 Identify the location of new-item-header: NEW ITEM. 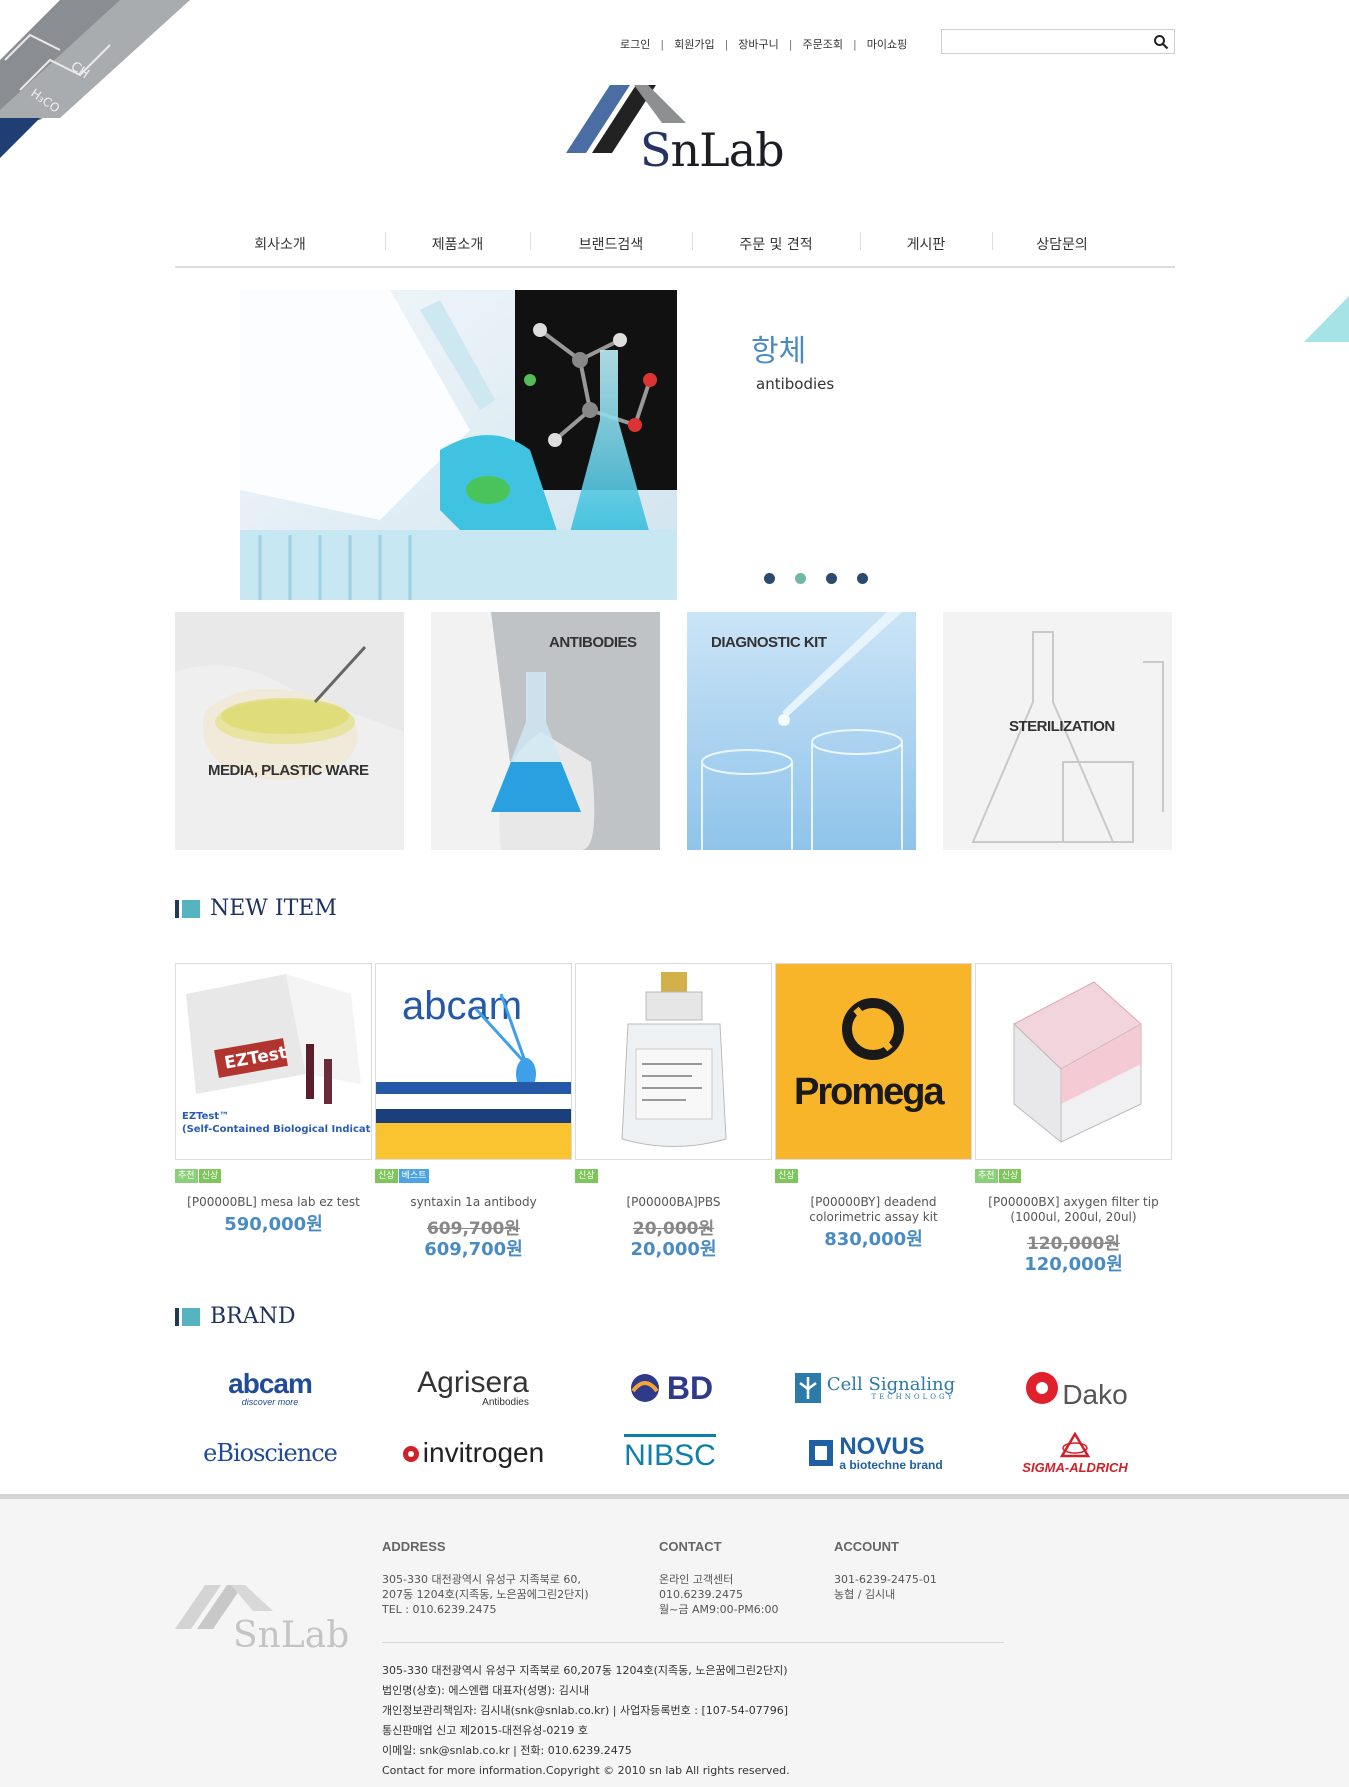
(256, 908).